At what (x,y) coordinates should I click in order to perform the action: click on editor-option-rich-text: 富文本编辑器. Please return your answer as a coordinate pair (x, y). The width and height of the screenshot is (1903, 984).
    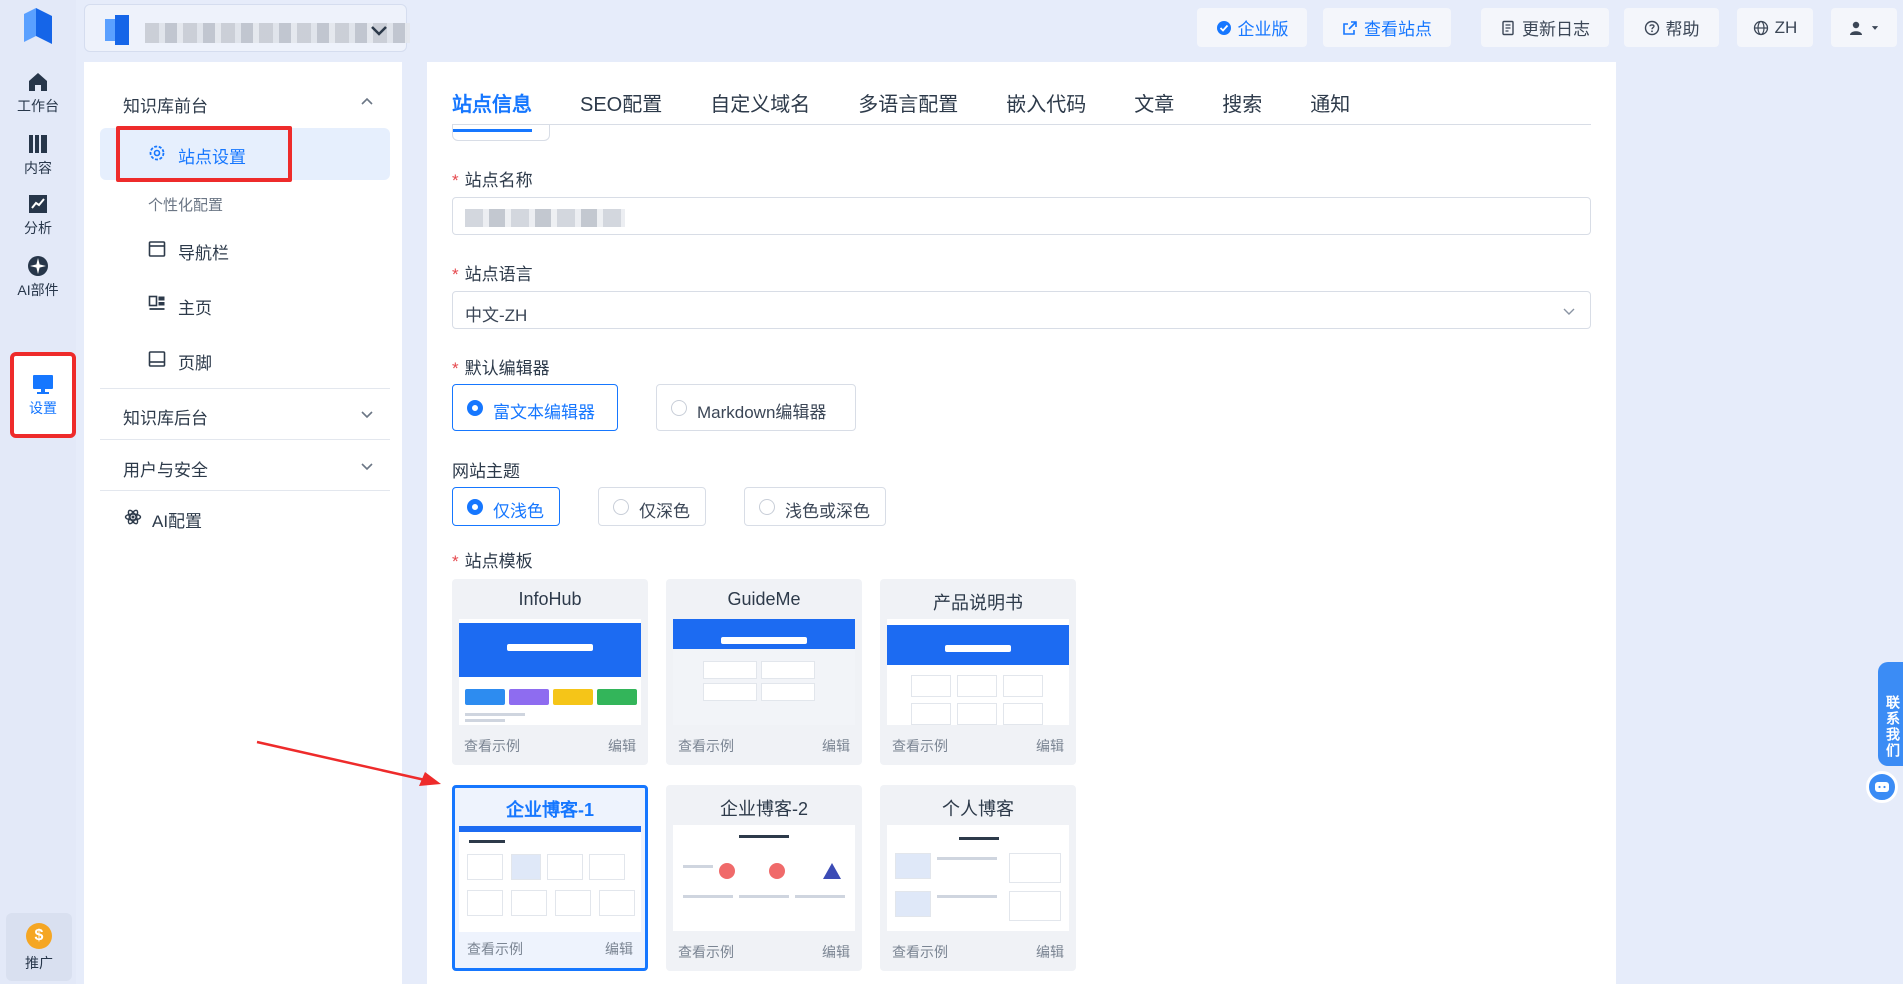
    Looking at the image, I should click on (535, 407).